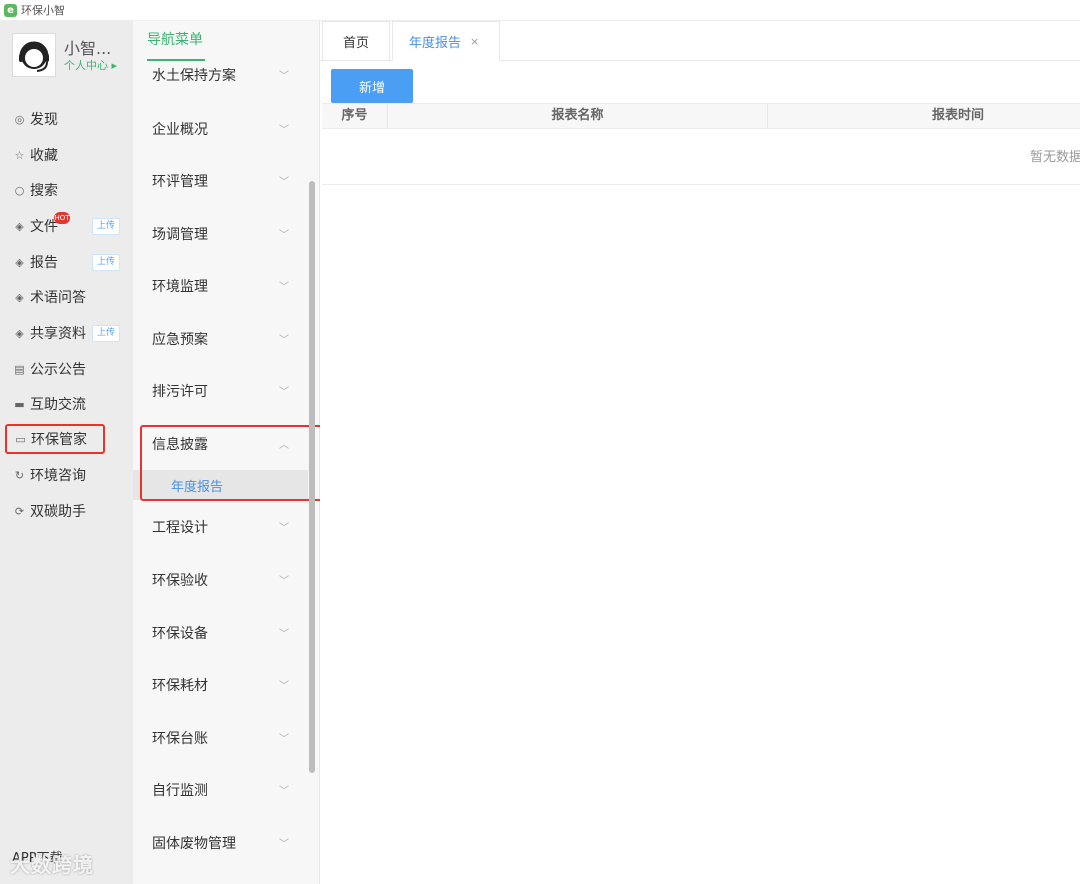 This screenshot has height=884, width=1080. I want to click on nav-item-solid-waste: 固体废物管理 ﹀, so click(221, 843).